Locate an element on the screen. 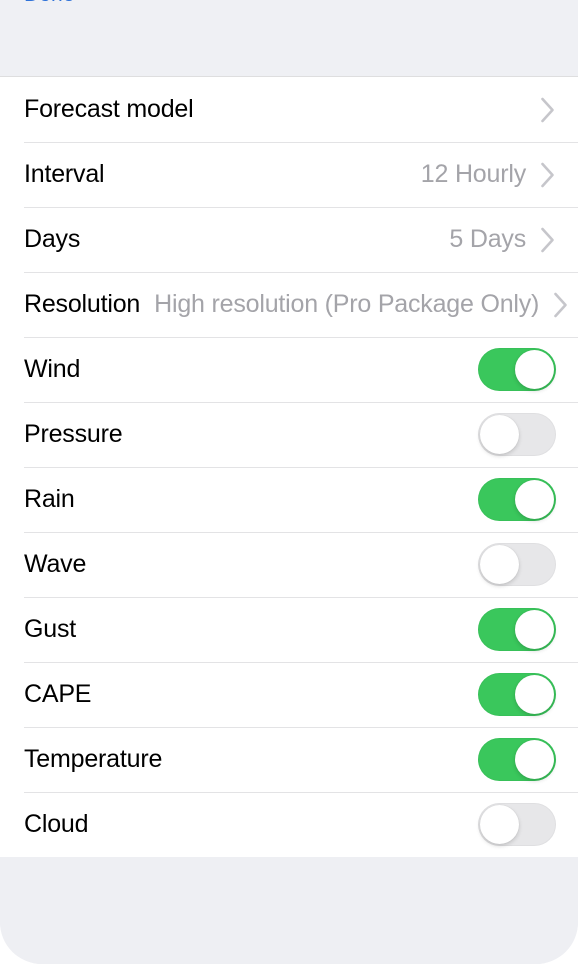 The width and height of the screenshot is (578, 964). row-label: Days is located at coordinates (52, 239).